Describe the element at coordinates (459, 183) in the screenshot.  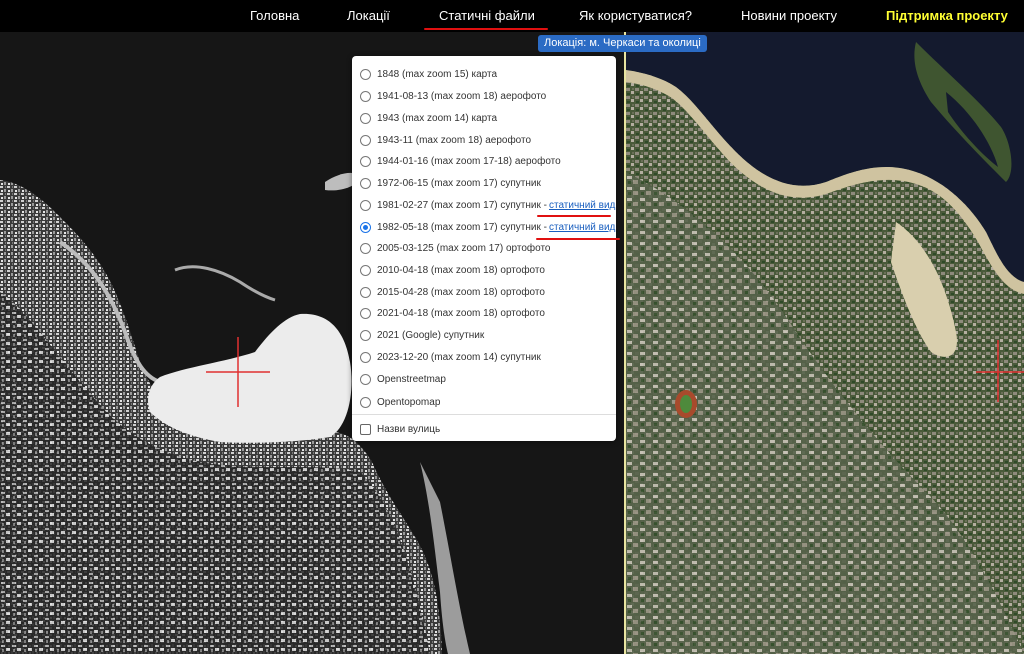
I see `layer-label: 1972-06-15 (max zoom 17) супутник` at that location.